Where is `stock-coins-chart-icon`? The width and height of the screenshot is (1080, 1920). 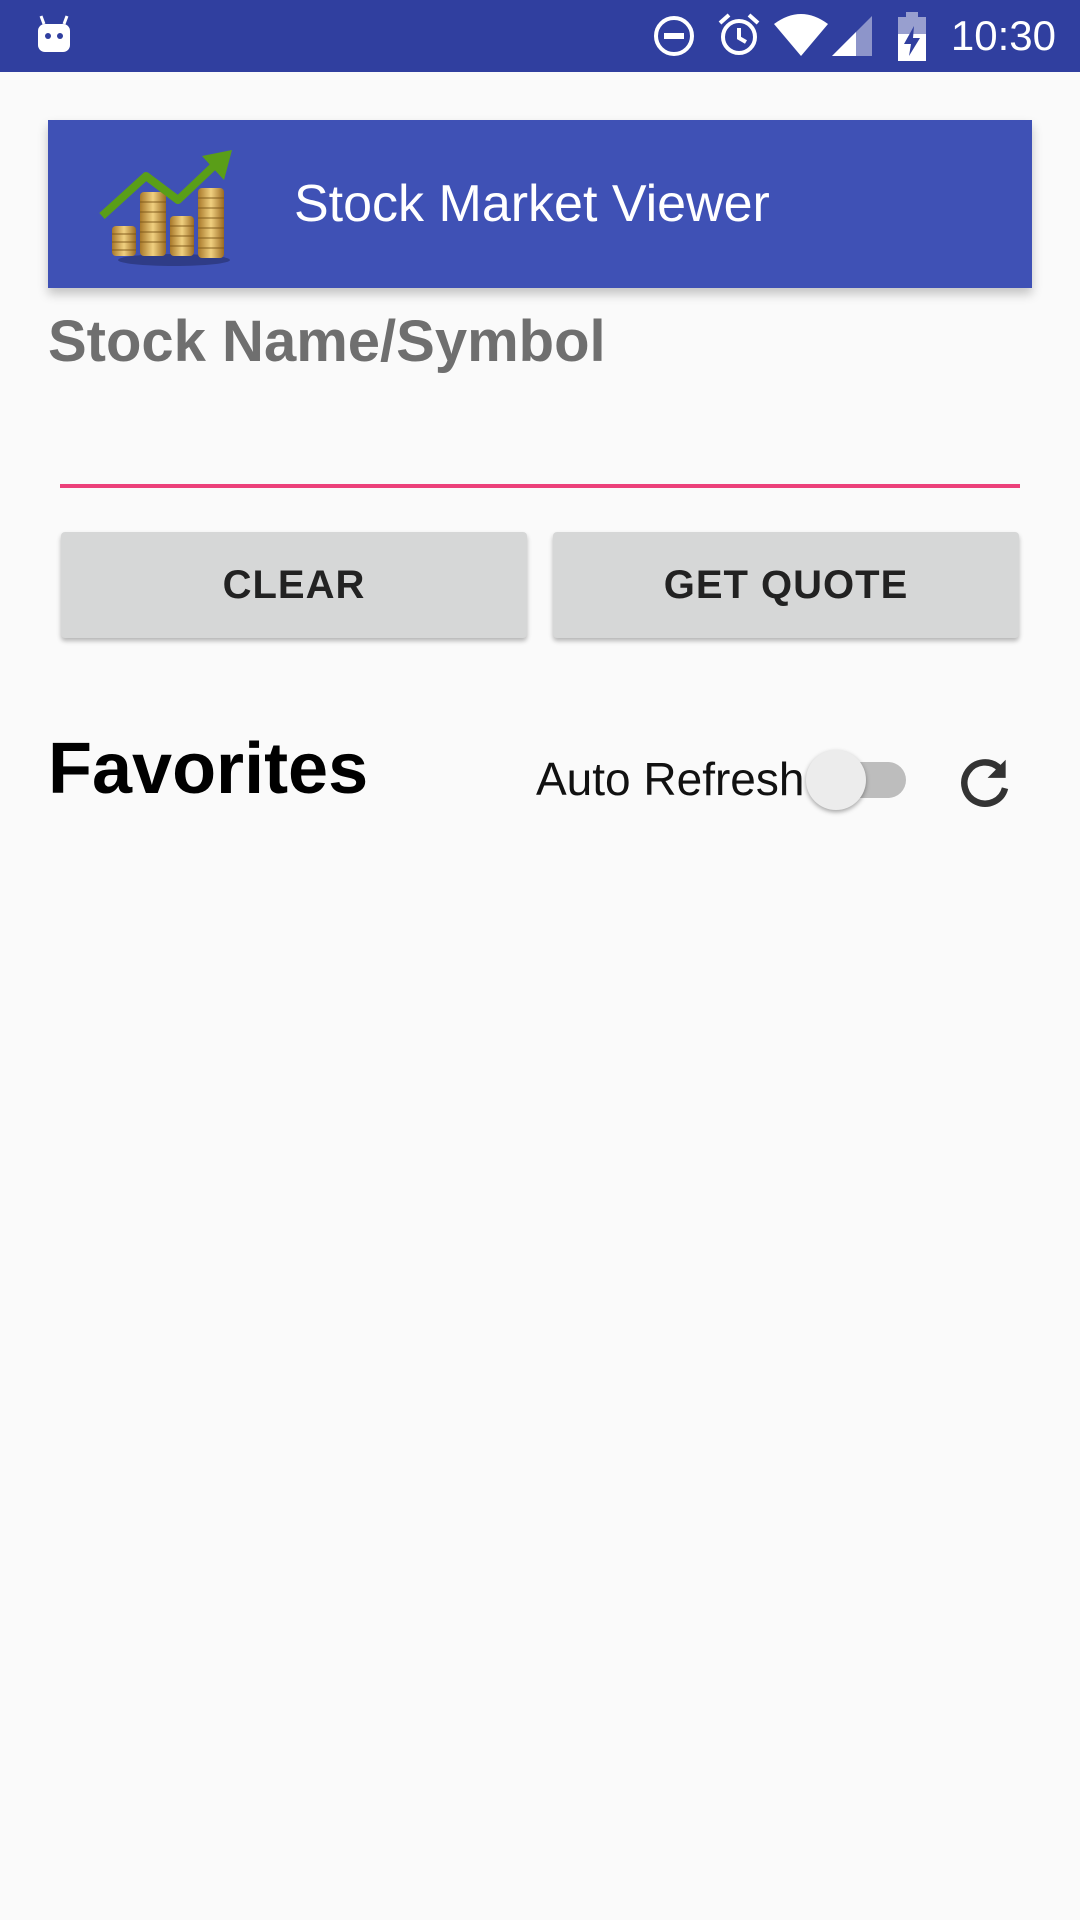
stock-coins-chart-icon is located at coordinates (165, 208).